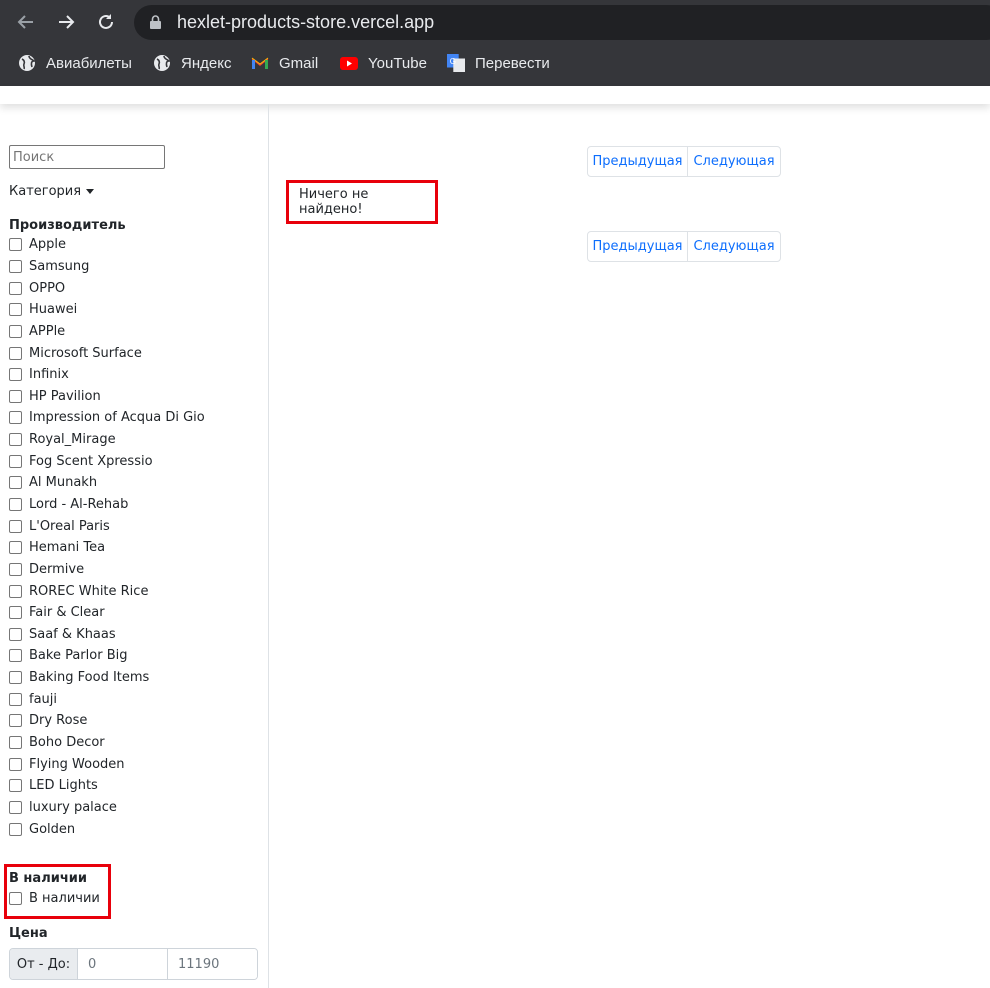  Describe the element at coordinates (107, 353) in the screenshot. I see `brand-filter-item: Microsoft Surface` at that location.